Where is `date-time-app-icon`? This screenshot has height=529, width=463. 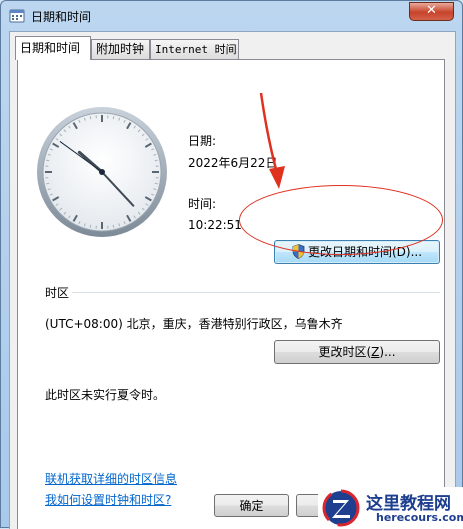
date-time-app-icon is located at coordinates (17, 16).